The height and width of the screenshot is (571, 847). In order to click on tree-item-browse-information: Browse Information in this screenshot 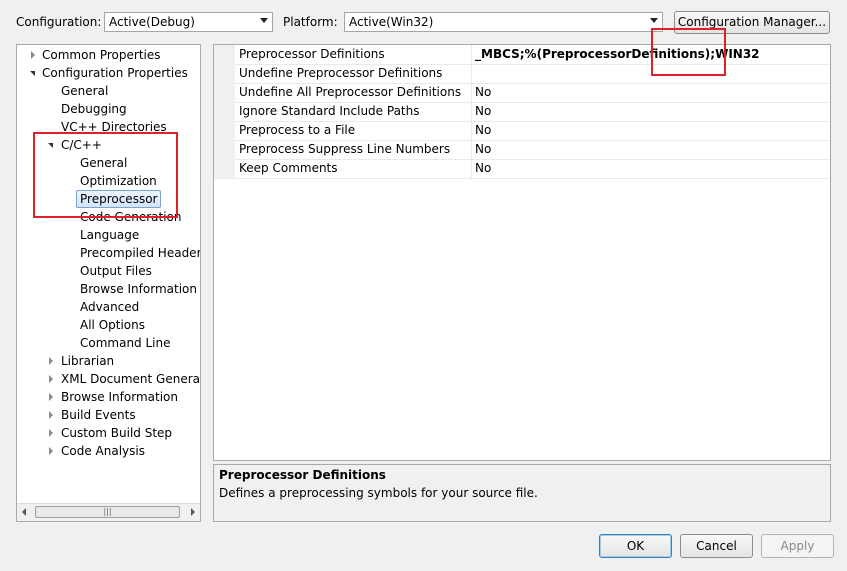, I will do `click(112, 397)`.